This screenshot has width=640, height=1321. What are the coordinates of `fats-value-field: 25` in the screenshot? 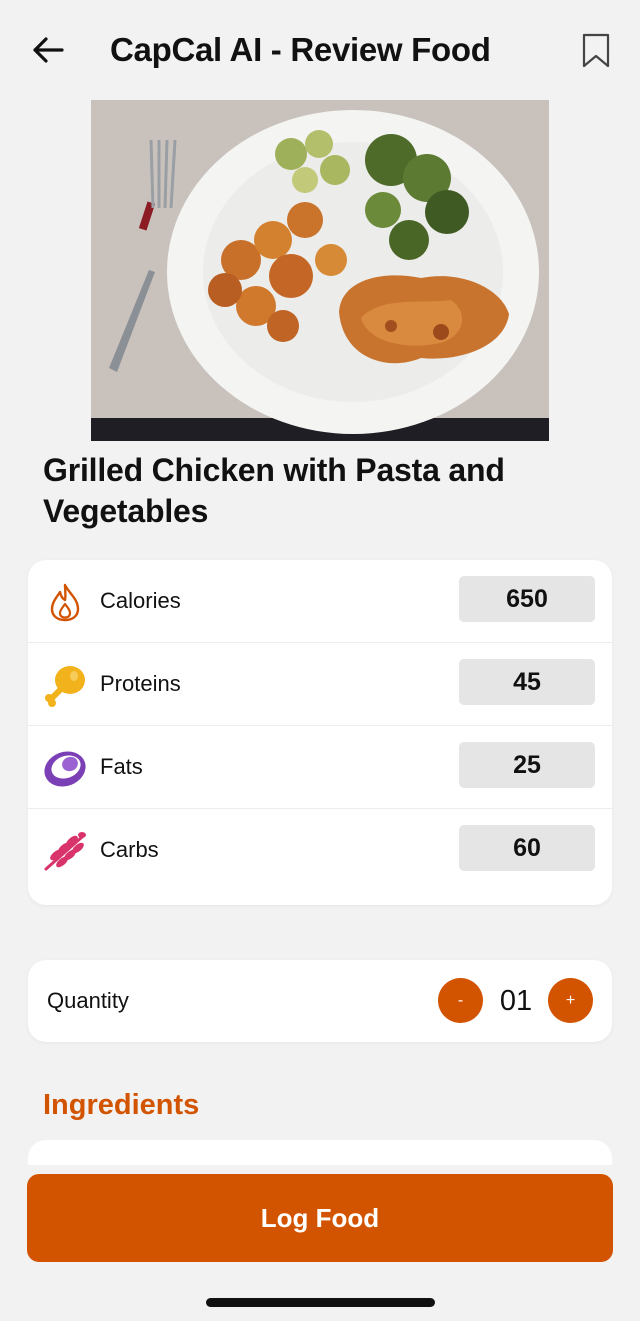 It's located at (527, 765).